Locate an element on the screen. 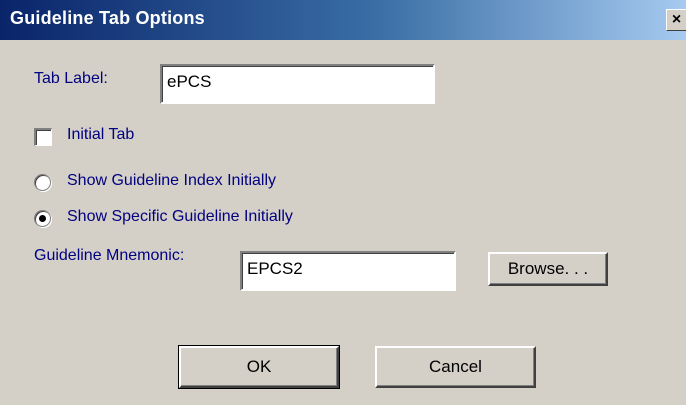 Image resolution: width=686 pixels, height=405 pixels. tab-label-caption: Tab Label: is located at coordinates (71, 78).